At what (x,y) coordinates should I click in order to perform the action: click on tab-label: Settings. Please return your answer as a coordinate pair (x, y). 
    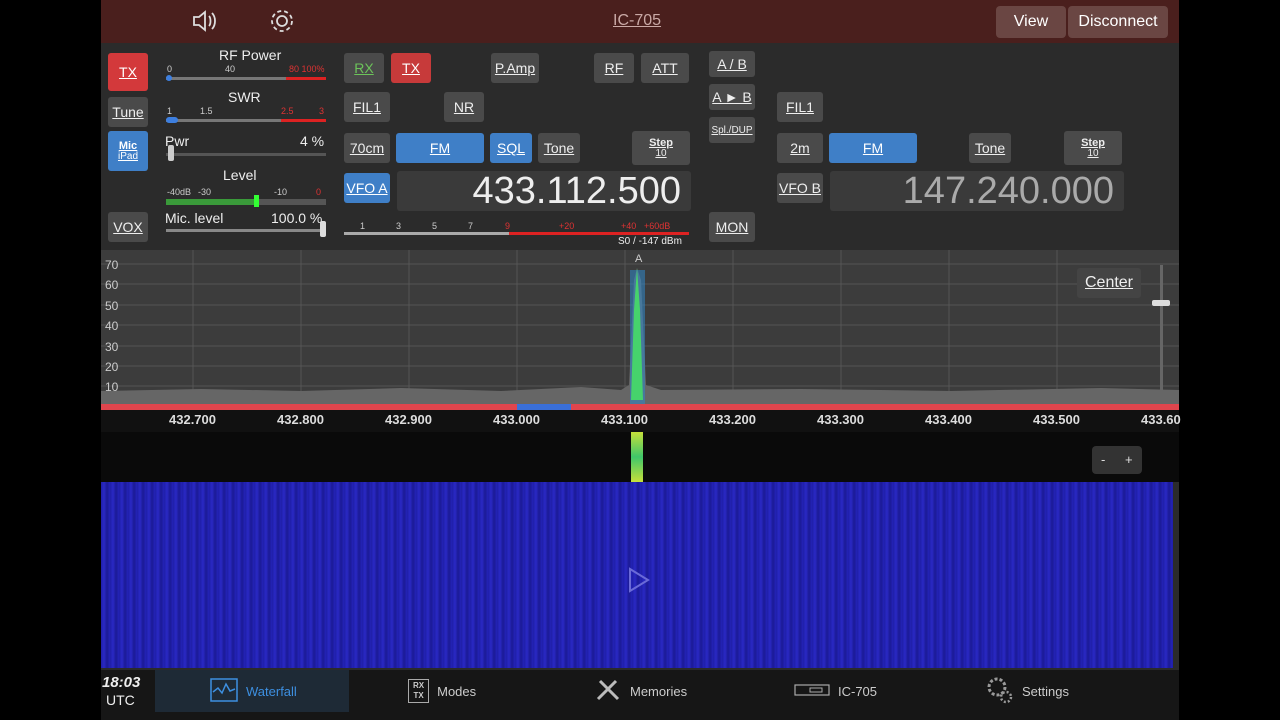
    Looking at the image, I should click on (1045, 691).